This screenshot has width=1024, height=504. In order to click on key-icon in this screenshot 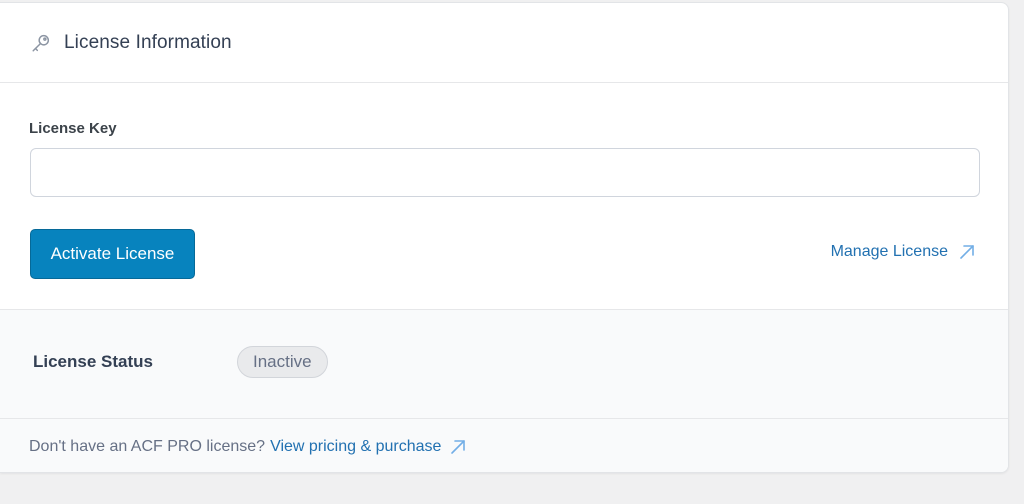, I will do `click(41, 43)`.